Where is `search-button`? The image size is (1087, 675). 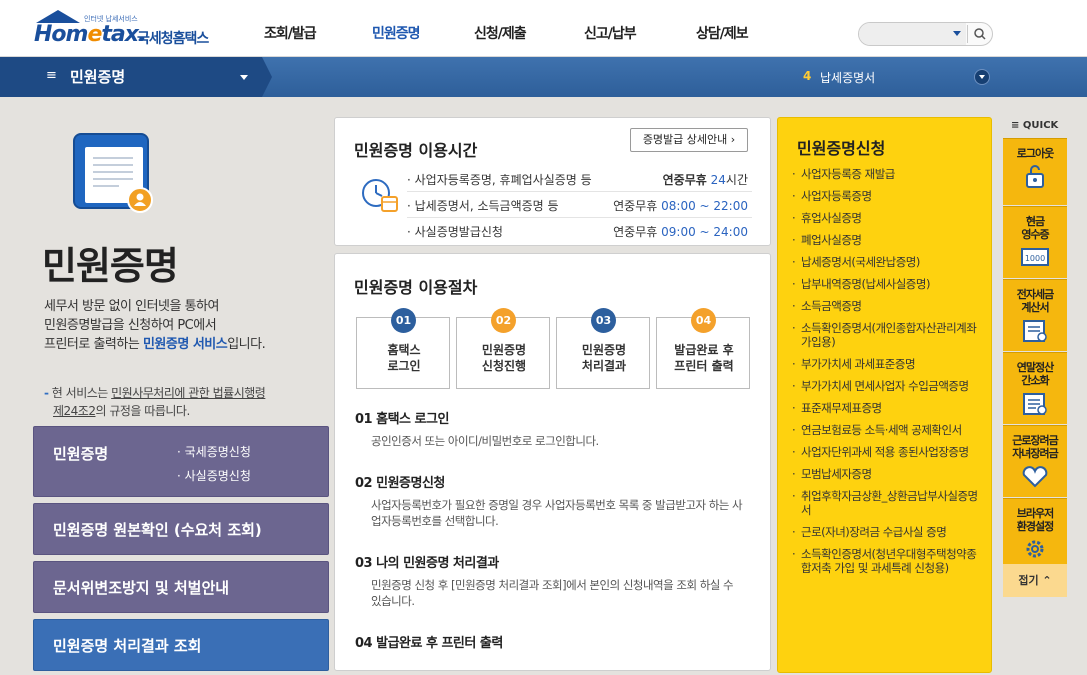
search-button is located at coordinates (979, 34).